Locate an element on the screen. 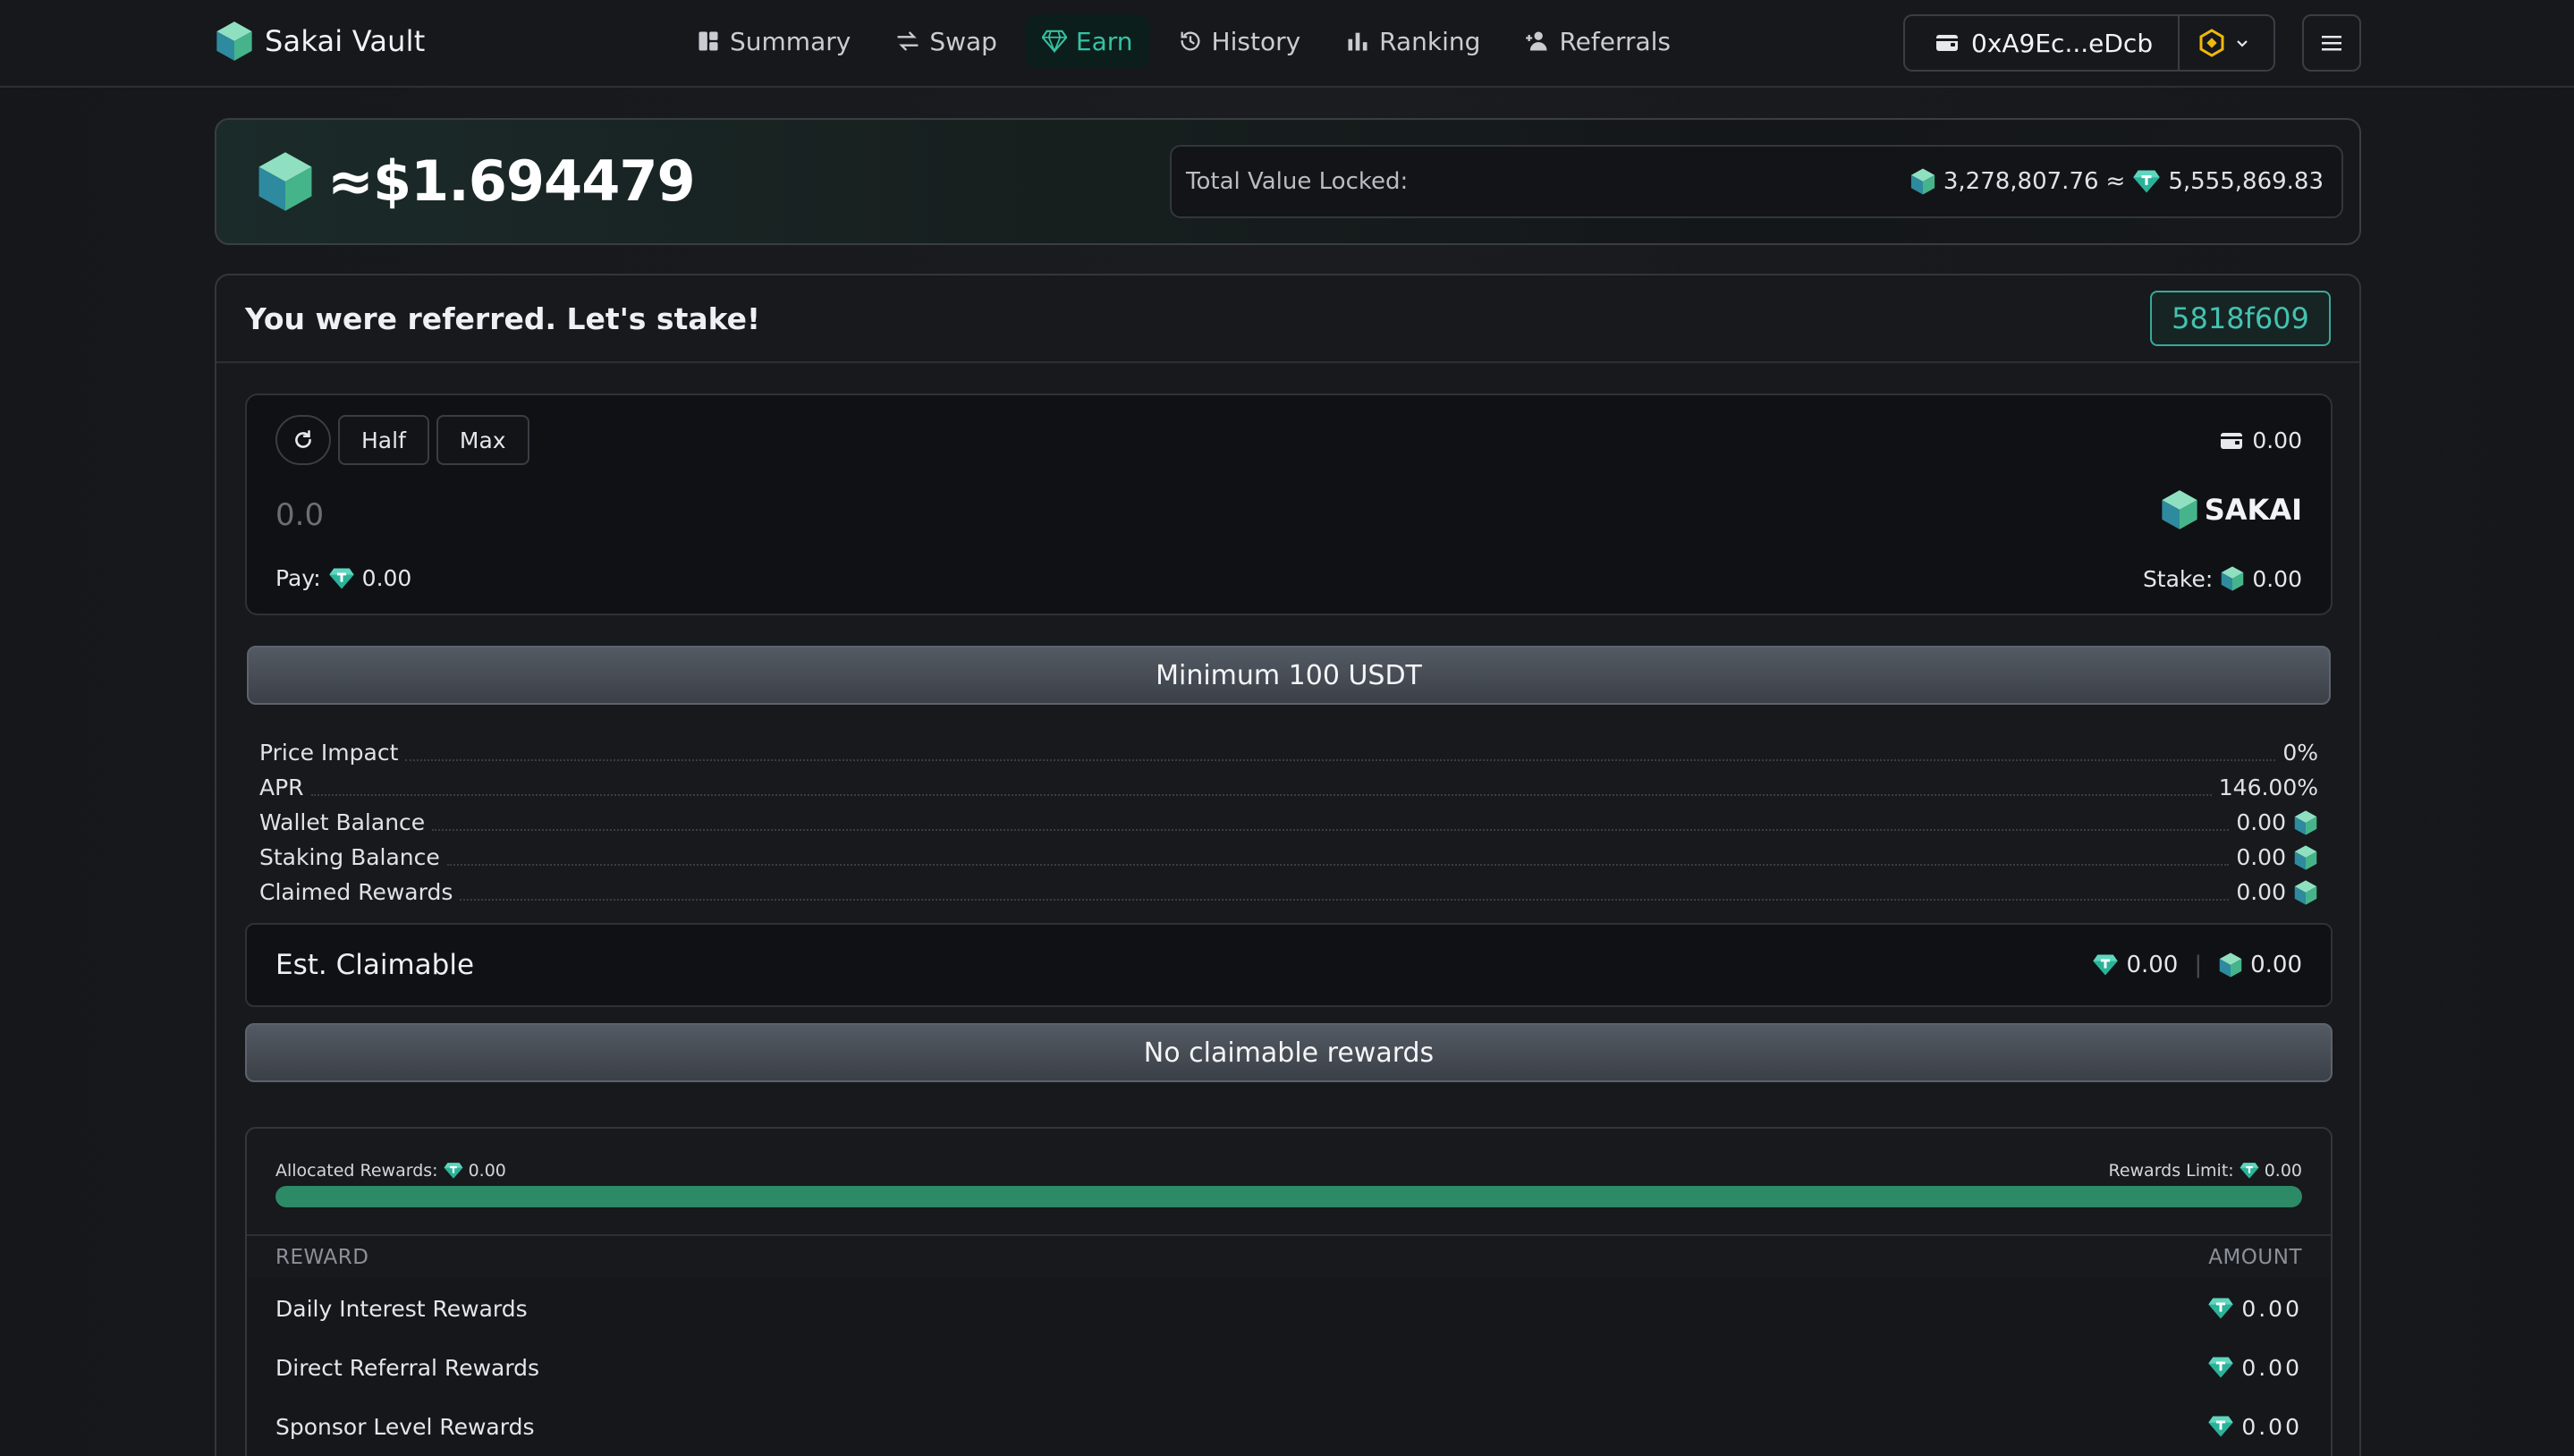 This screenshot has height=1456, width=2574. brand-name: Sakai Vault is located at coordinates (345, 41).